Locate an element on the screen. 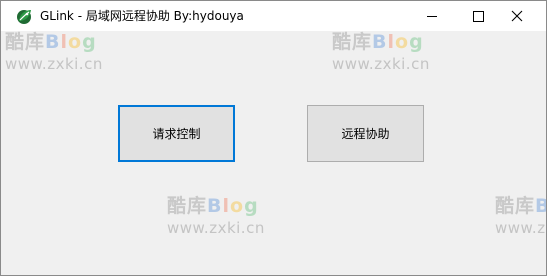 The height and width of the screenshot is (276, 547). minimize-icon is located at coordinates (432, 16).